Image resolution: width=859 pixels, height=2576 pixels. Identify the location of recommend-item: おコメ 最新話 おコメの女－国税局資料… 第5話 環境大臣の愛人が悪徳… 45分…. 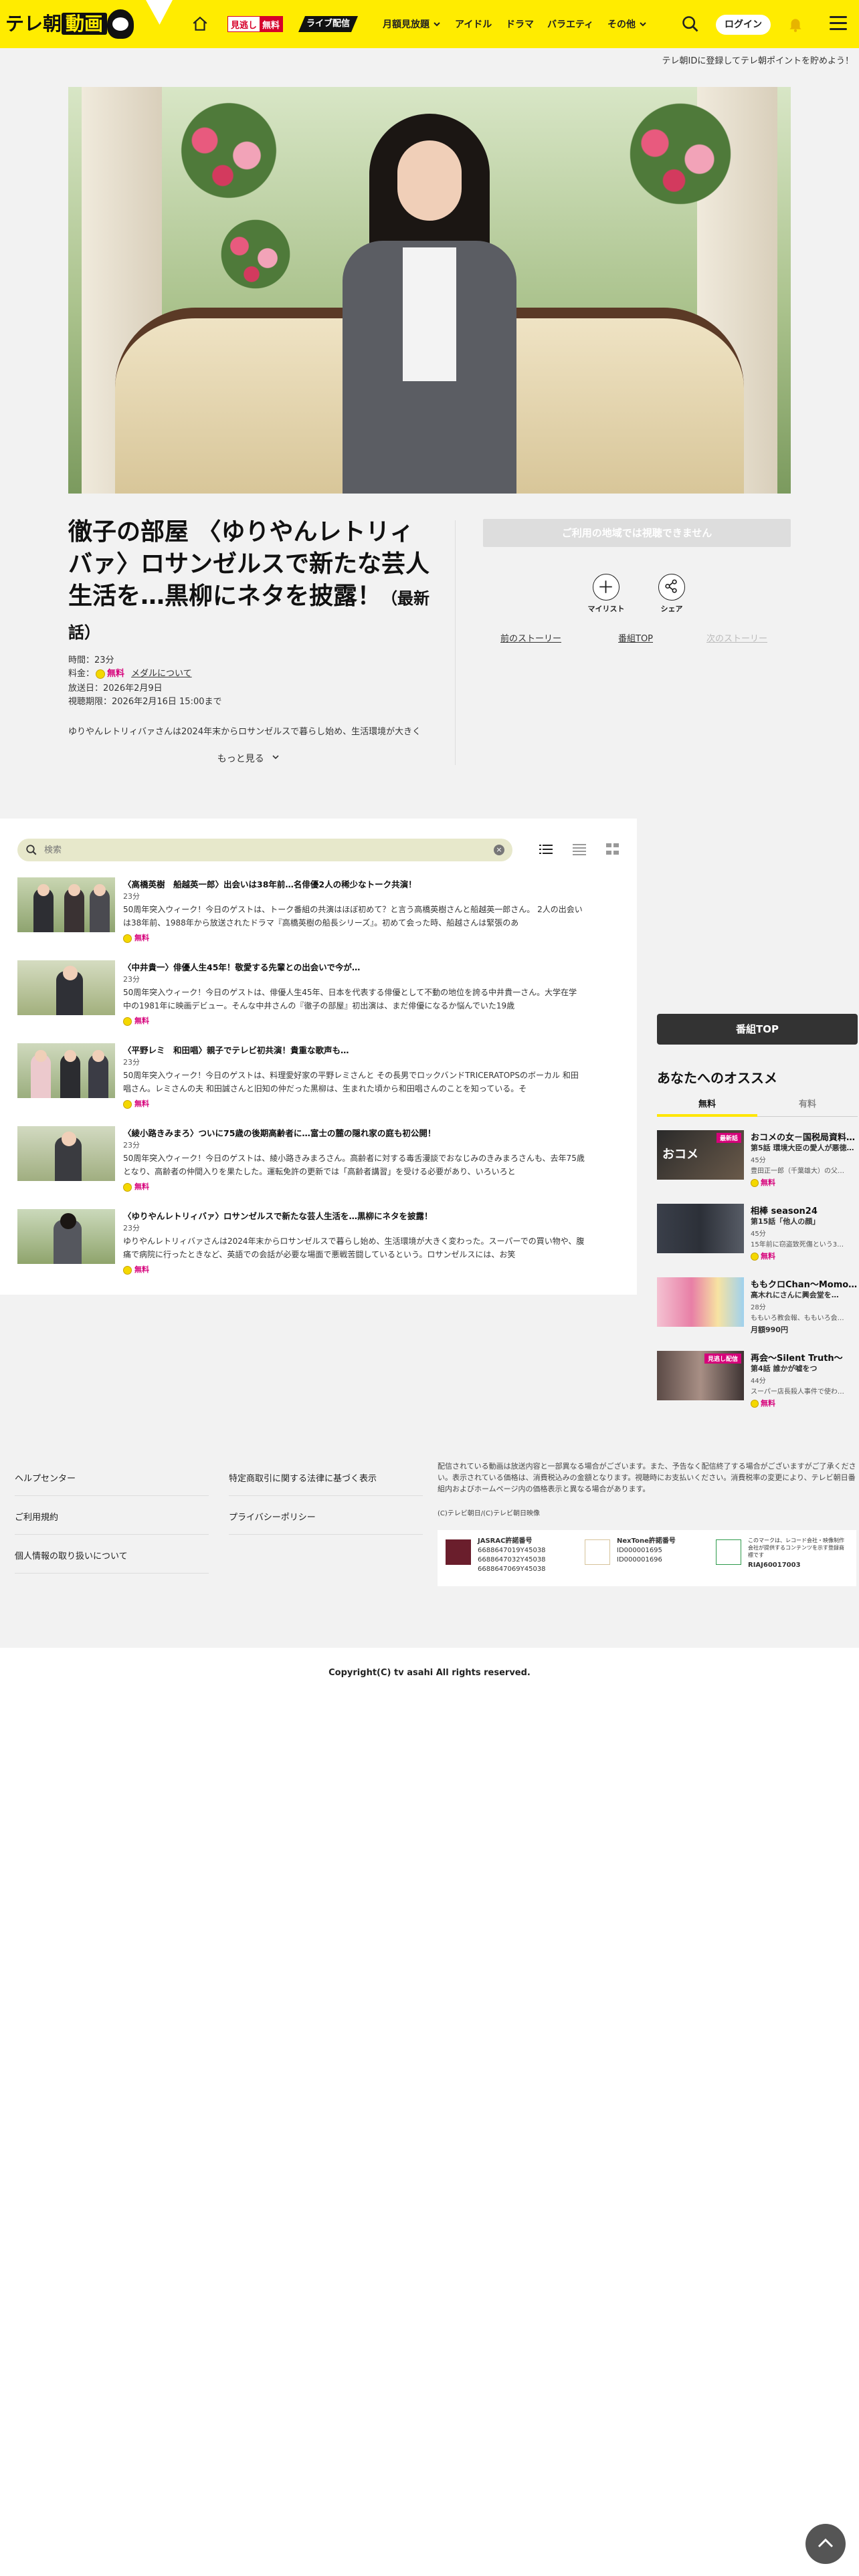
(757, 1161).